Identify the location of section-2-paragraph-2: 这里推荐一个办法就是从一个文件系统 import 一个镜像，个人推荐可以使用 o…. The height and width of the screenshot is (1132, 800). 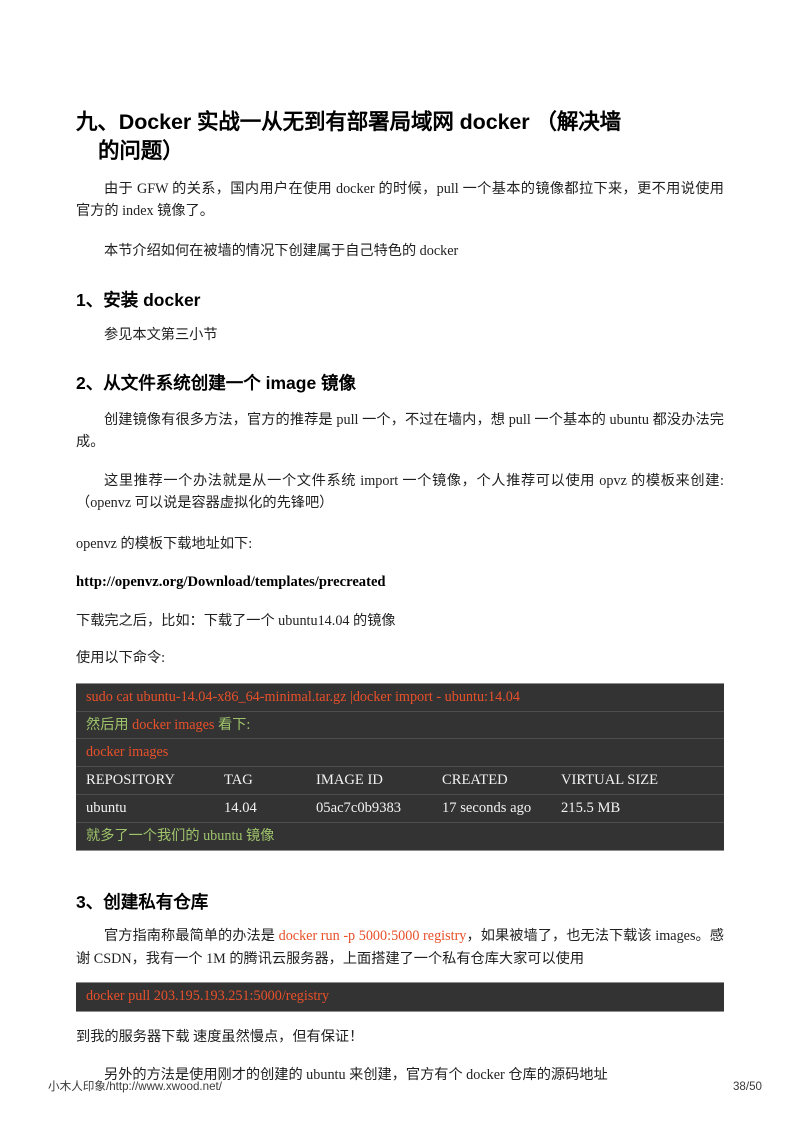
(400, 492).